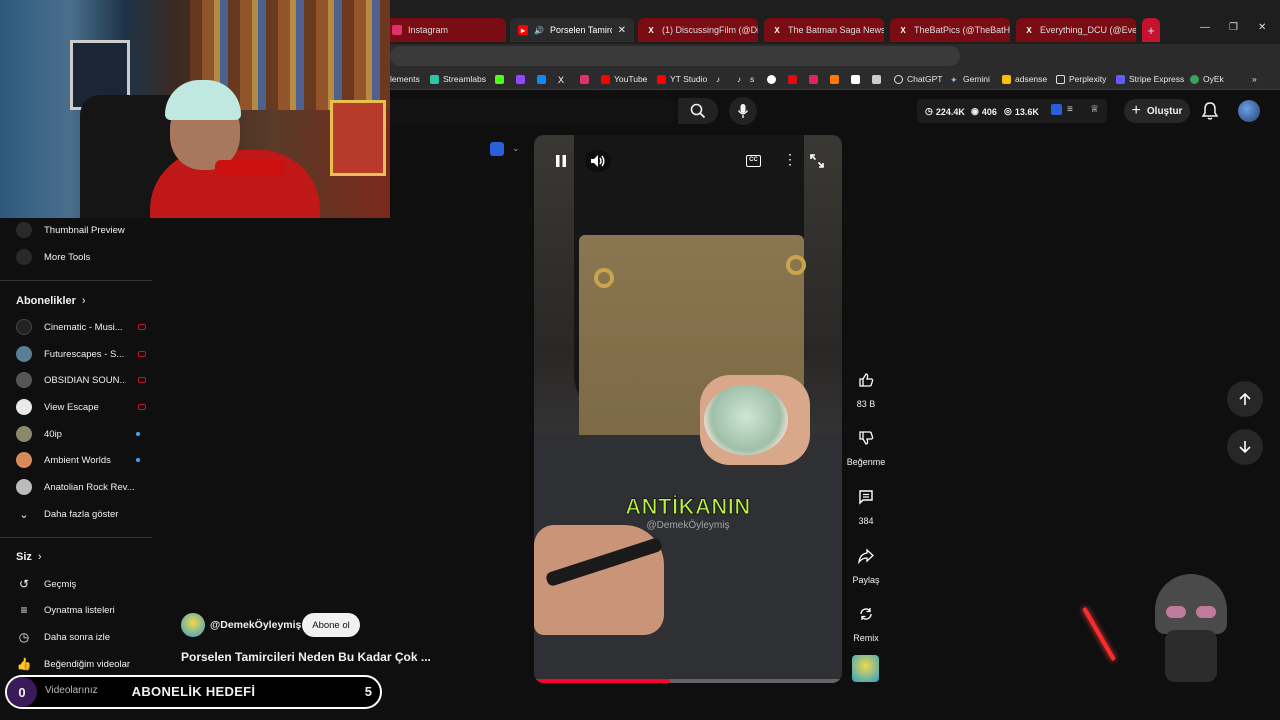 Image resolution: width=1280 pixels, height=720 pixels. Describe the element at coordinates (866, 504) in the screenshot. I see `comments-button: 384` at that location.